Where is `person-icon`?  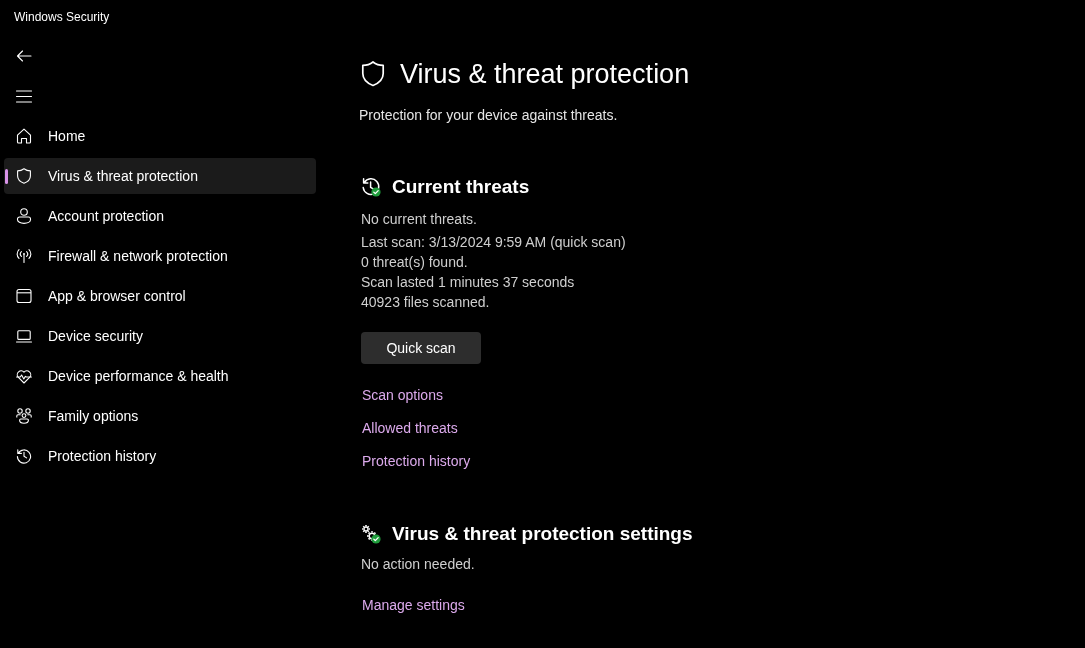 person-icon is located at coordinates (24, 216).